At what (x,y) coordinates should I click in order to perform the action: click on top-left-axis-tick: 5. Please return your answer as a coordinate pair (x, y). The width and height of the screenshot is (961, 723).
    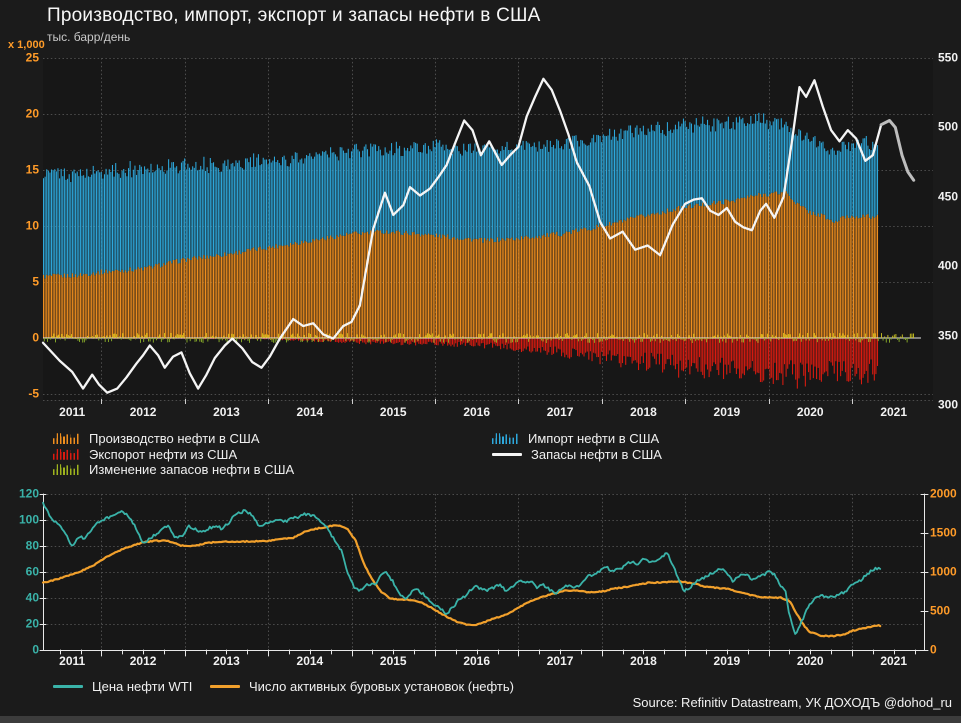
    Looking at the image, I should click on (35, 281).